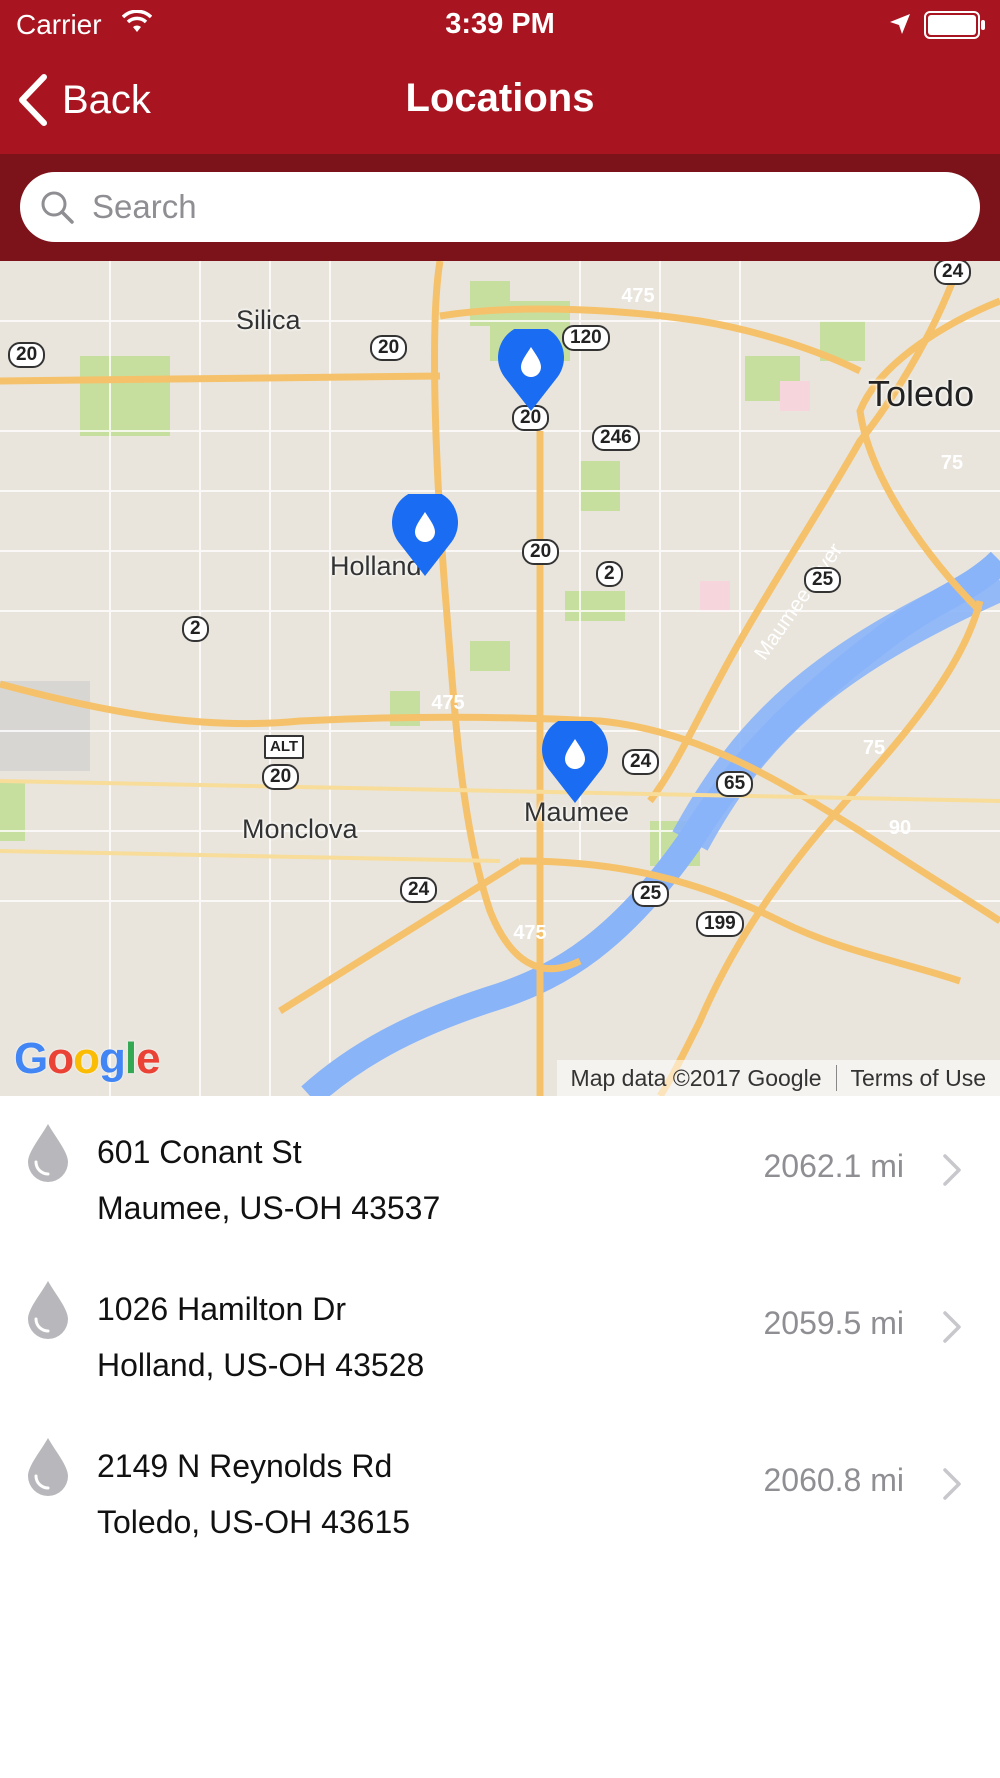  Describe the element at coordinates (260, 1337) in the screenshot. I see `location-address: 1026 Hamilton Dr Holland, US-OH 43528` at that location.